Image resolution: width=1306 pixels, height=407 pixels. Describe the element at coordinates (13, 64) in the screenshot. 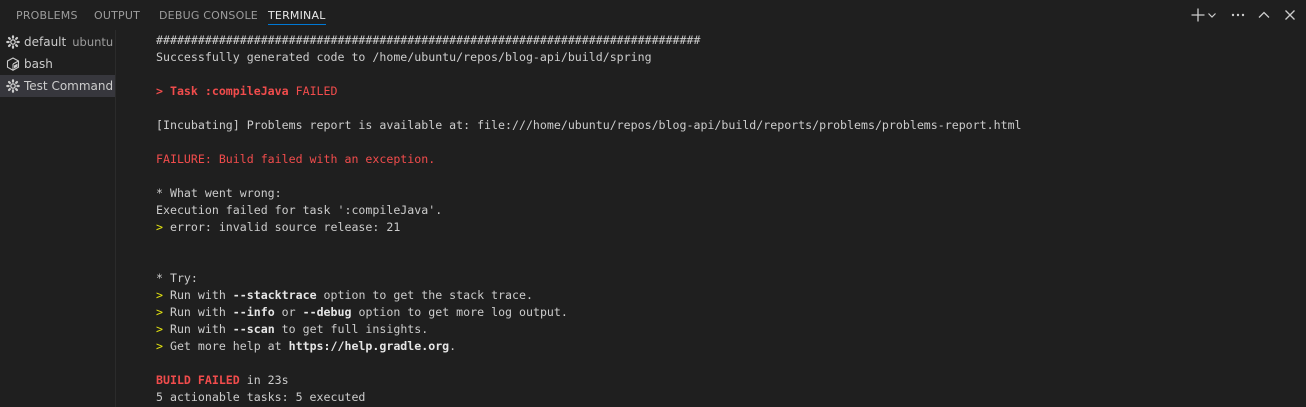

I see `terminal-bash-icon` at that location.